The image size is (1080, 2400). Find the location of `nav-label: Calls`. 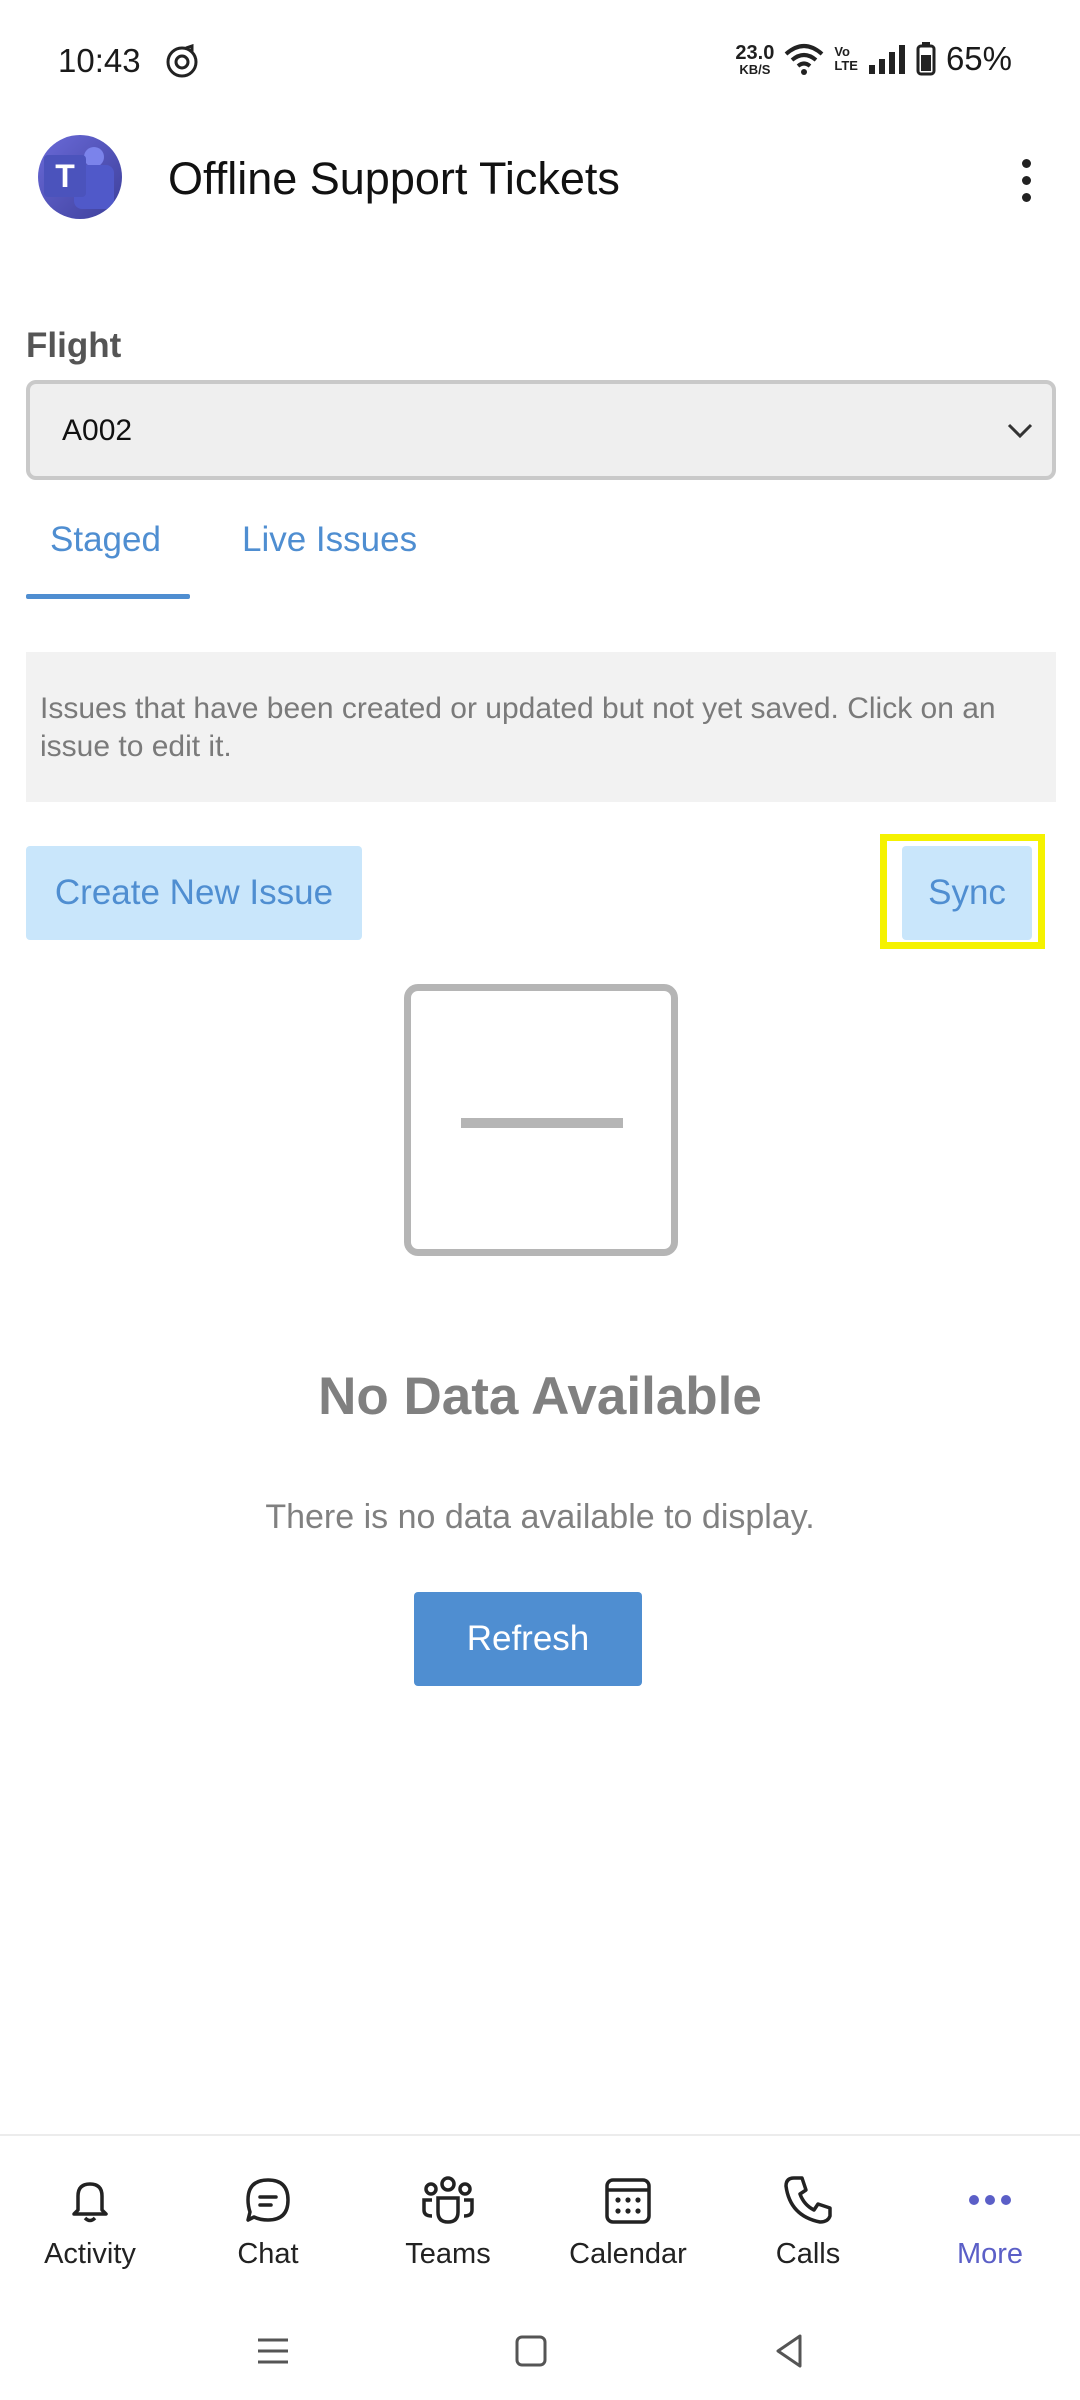

nav-label: Calls is located at coordinates (808, 2254).